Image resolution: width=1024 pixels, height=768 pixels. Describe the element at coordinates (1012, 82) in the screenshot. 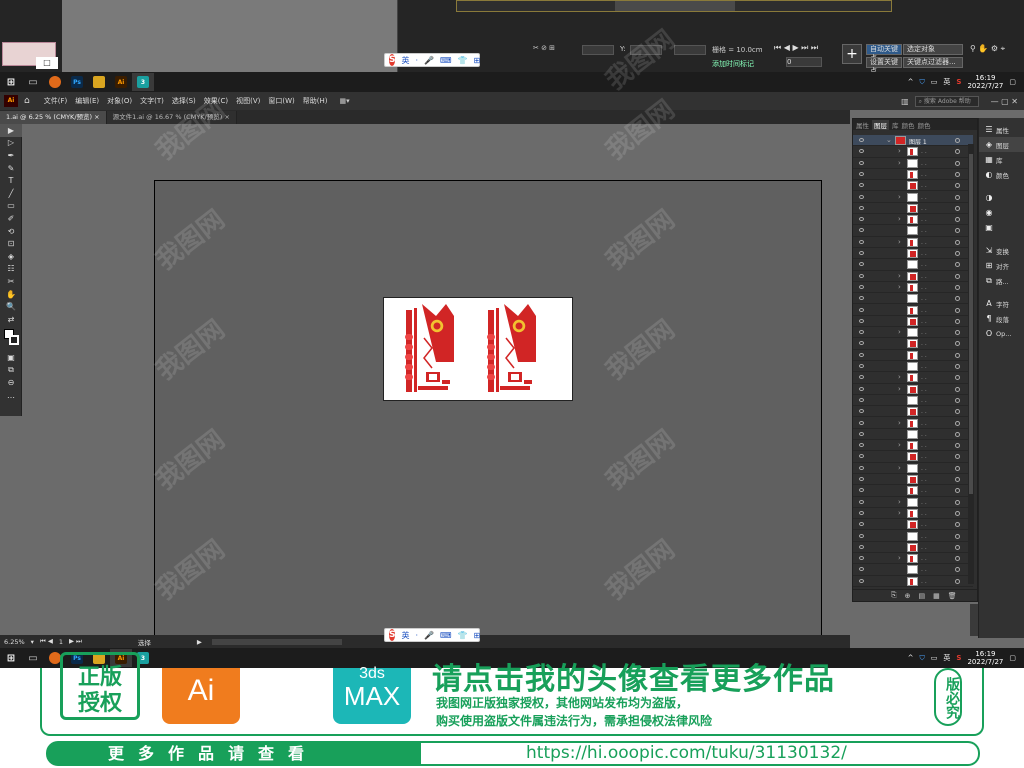

I see `notification-icon: ▢` at that location.